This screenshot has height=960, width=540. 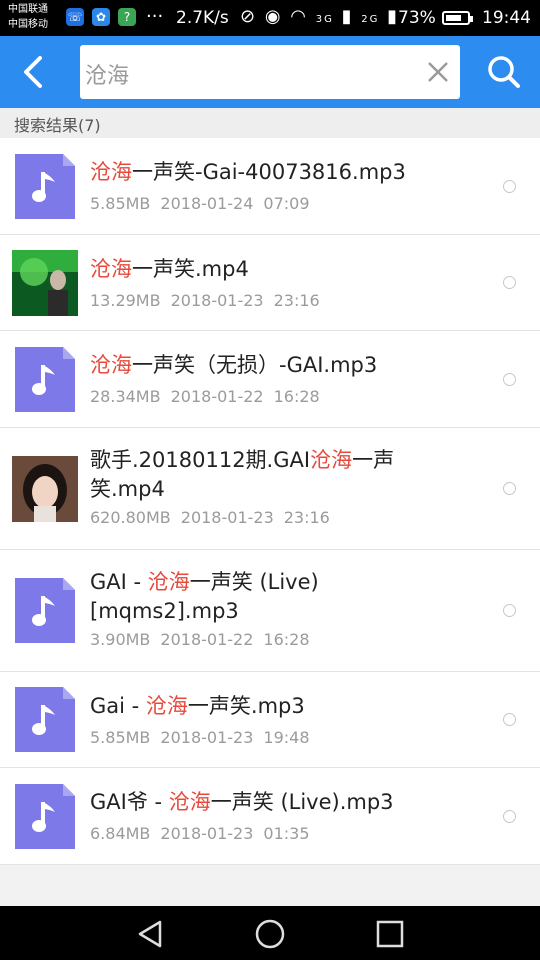 I want to click on search-button, so click(x=504, y=72).